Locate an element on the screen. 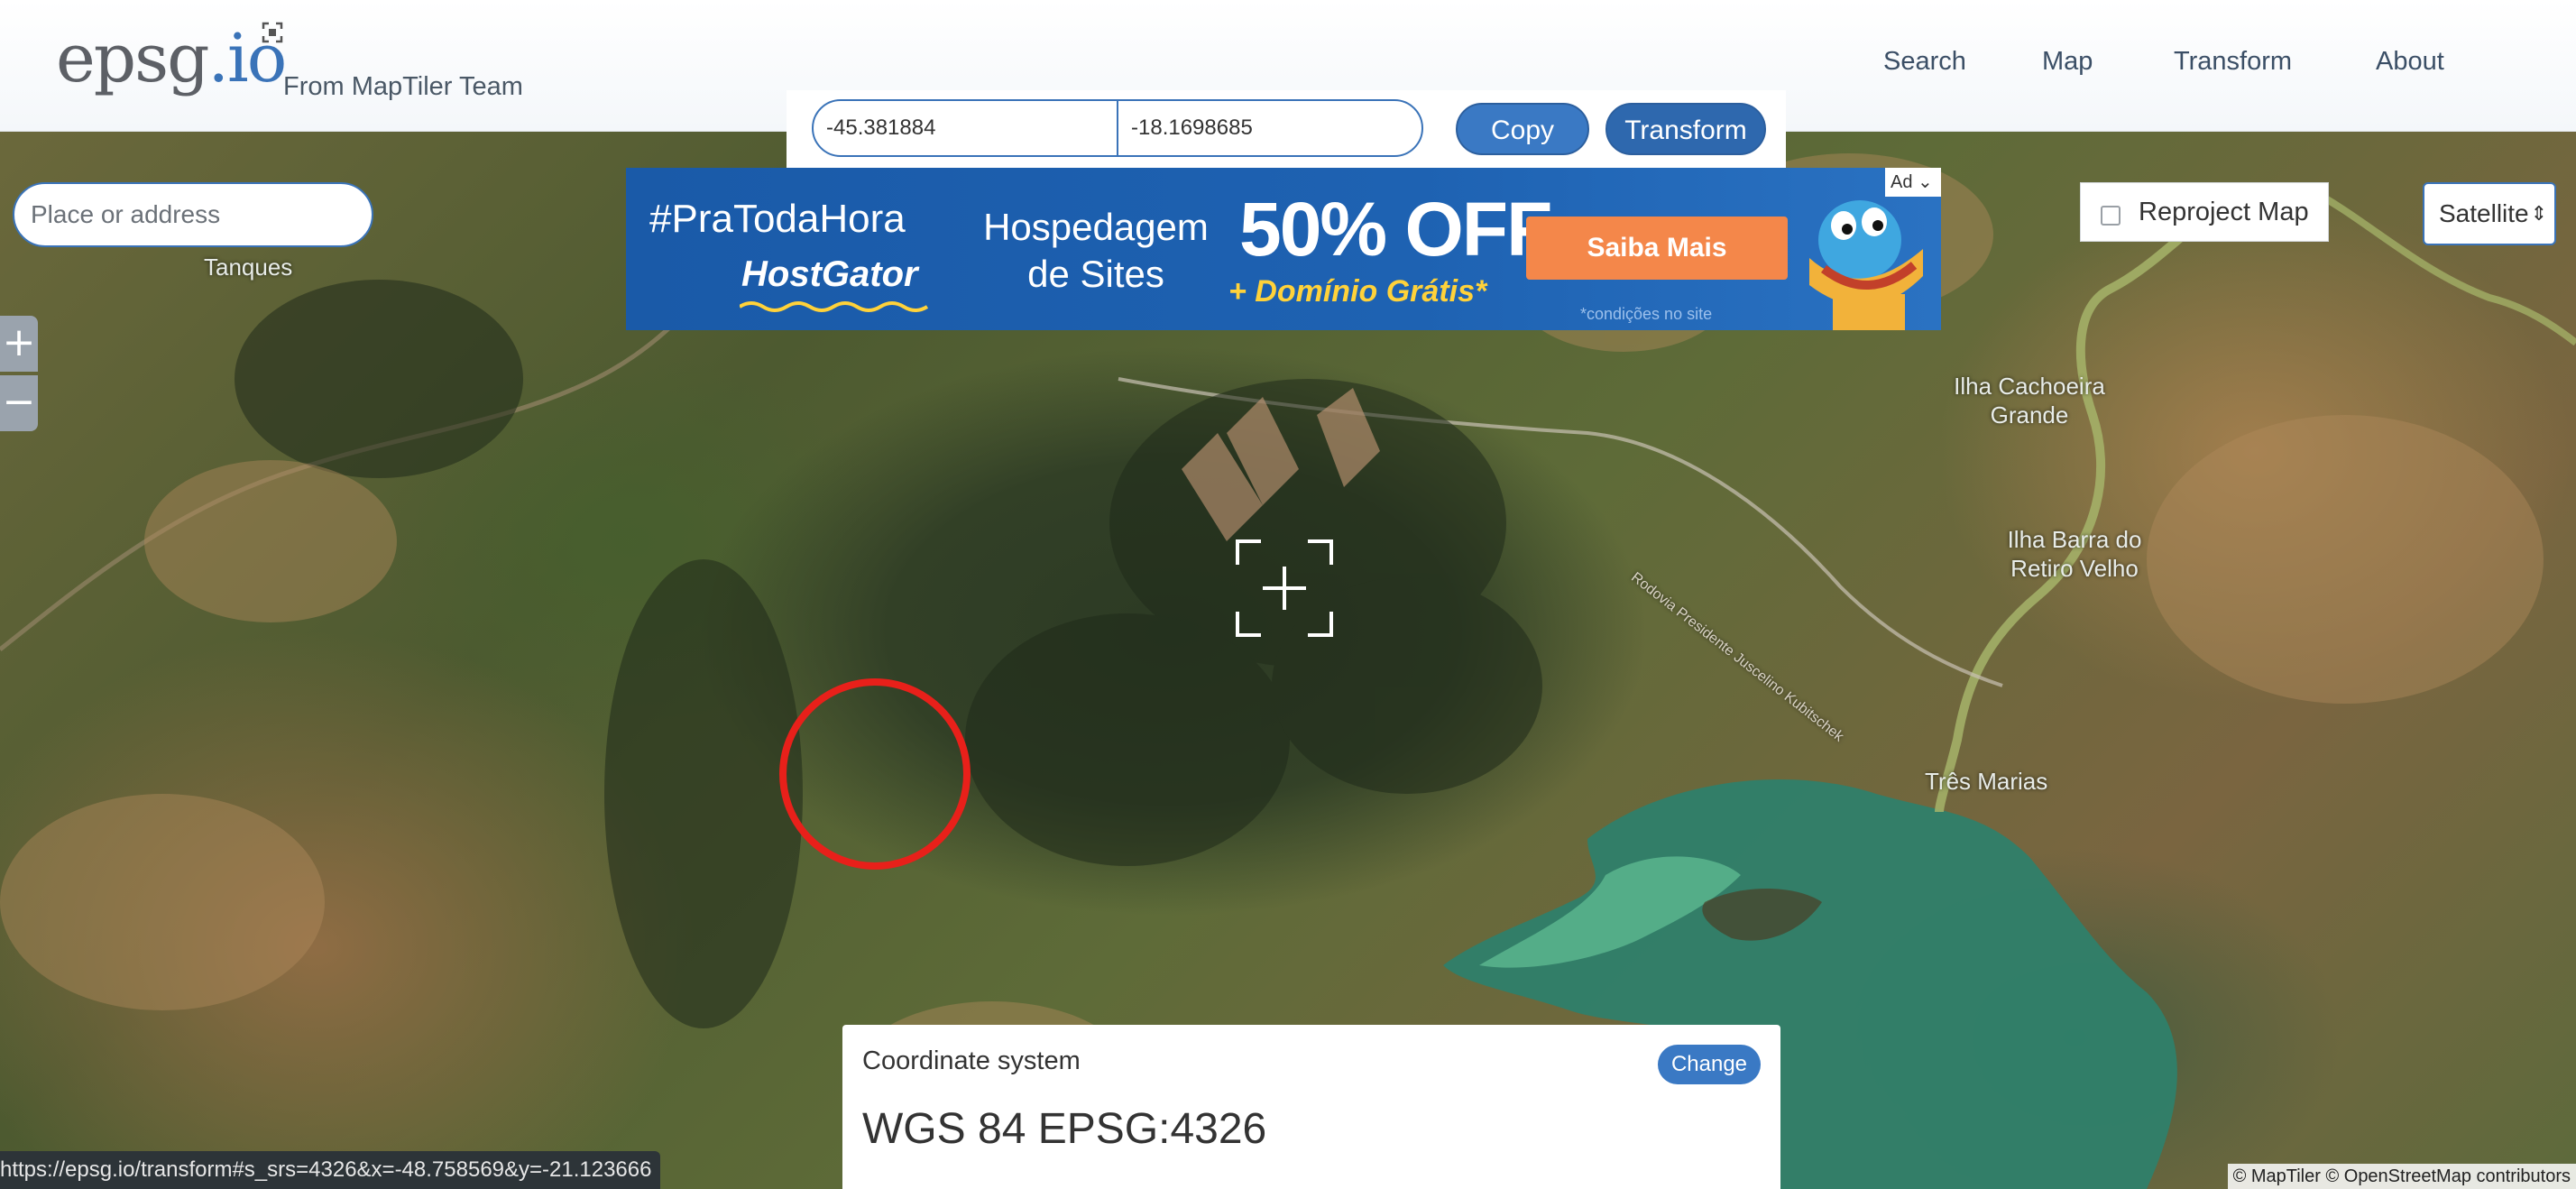 The image size is (2576, 1189). map-label-ilha-barra: Ilha Barra do Retiro Velho is located at coordinates (2074, 554).